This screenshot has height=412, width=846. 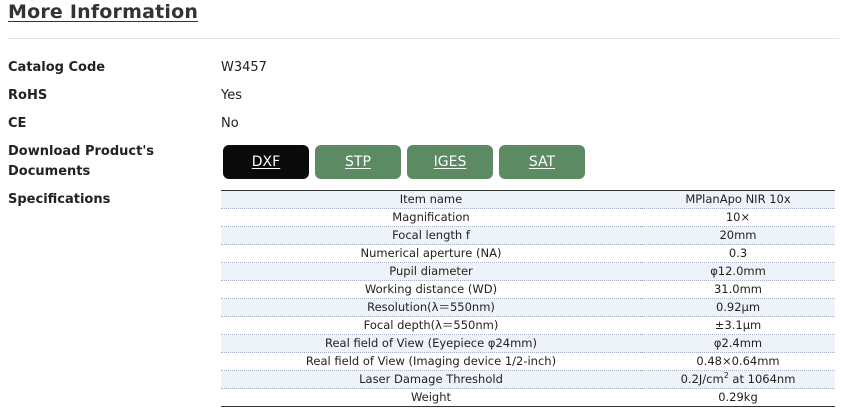 I want to click on spec-name-cell: Working distance (WD), so click(x=431, y=289).